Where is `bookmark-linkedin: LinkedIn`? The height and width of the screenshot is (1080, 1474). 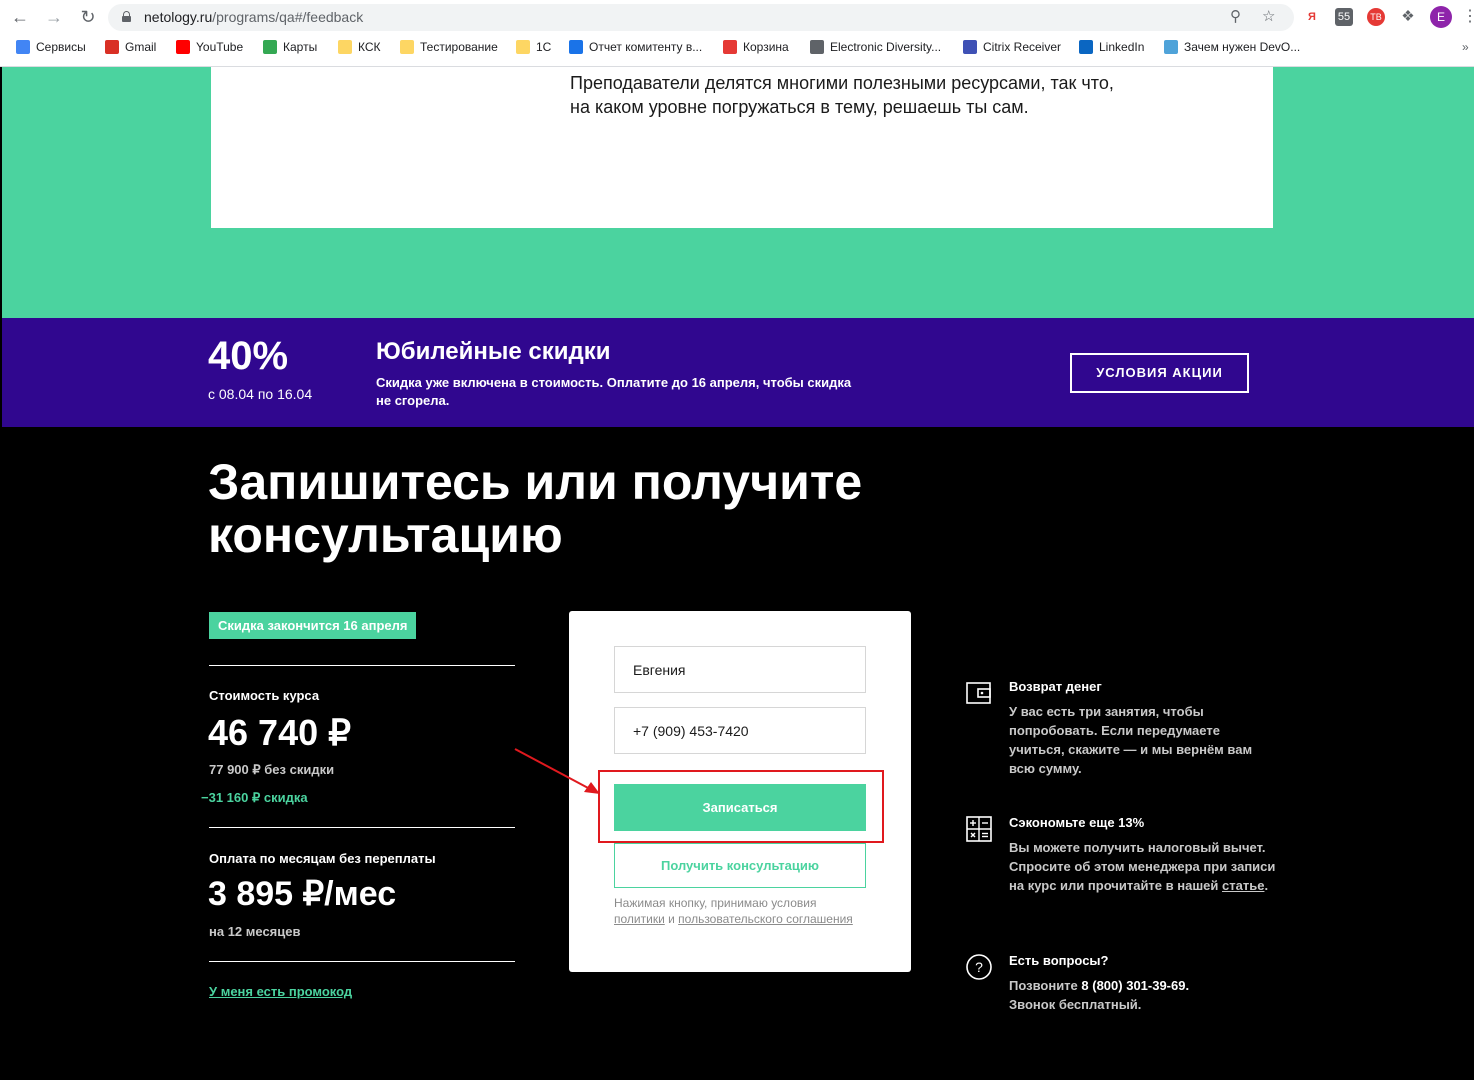 bookmark-linkedin: LinkedIn is located at coordinates (1111, 47).